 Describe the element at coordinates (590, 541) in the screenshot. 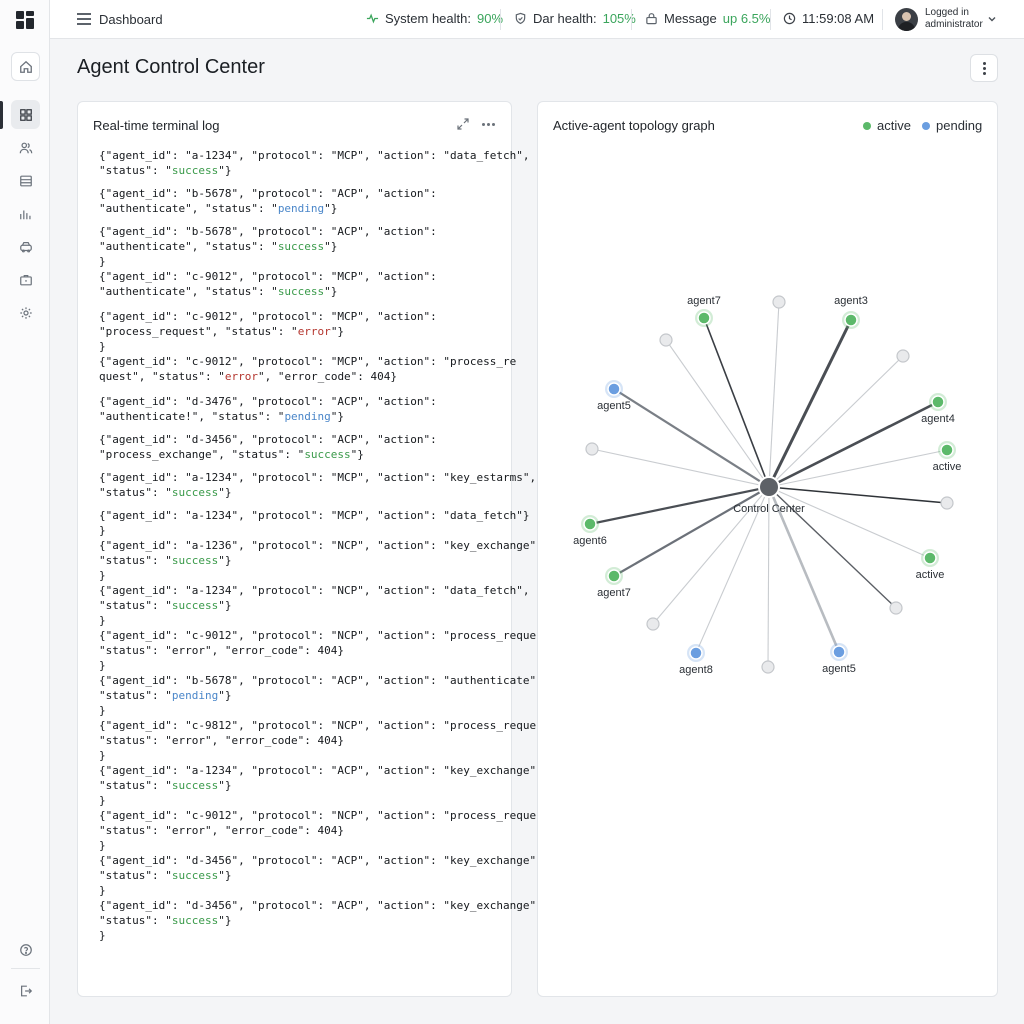

I see `node-label: agent6` at that location.